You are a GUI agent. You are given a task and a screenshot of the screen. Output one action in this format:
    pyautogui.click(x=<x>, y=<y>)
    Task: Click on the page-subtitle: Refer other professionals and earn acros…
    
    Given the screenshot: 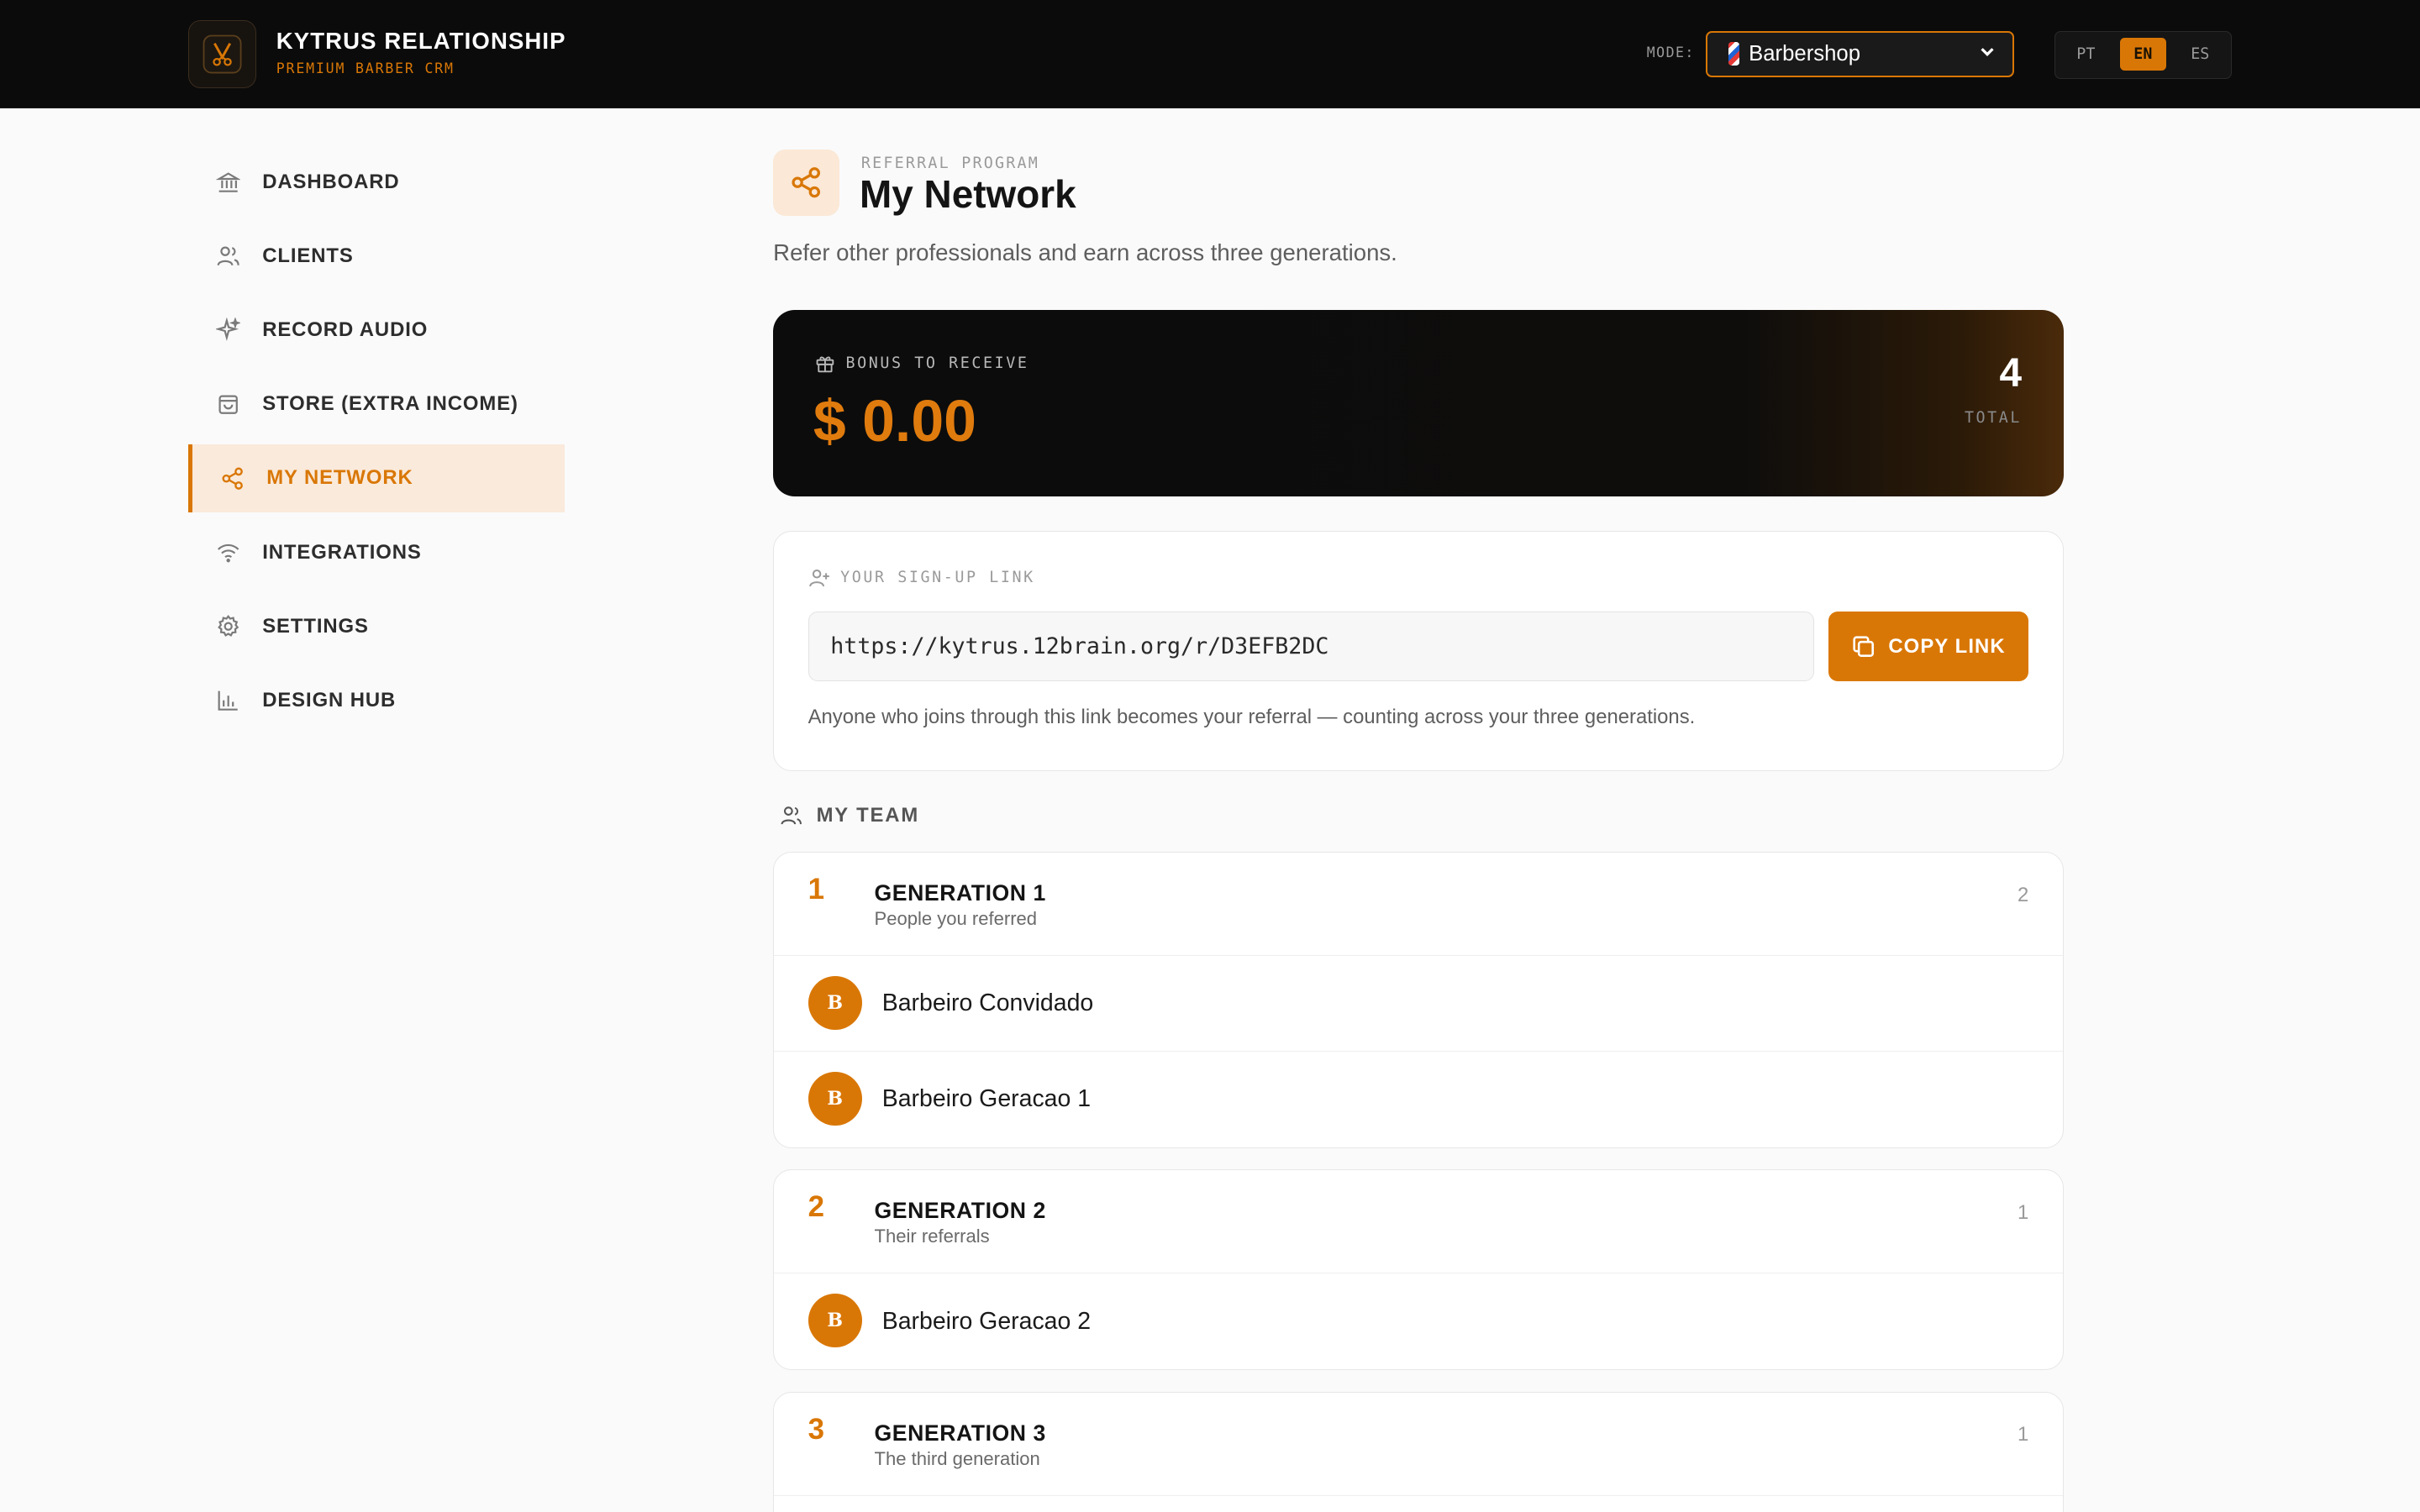 What is the action you would take?
    pyautogui.click(x=1085, y=252)
    